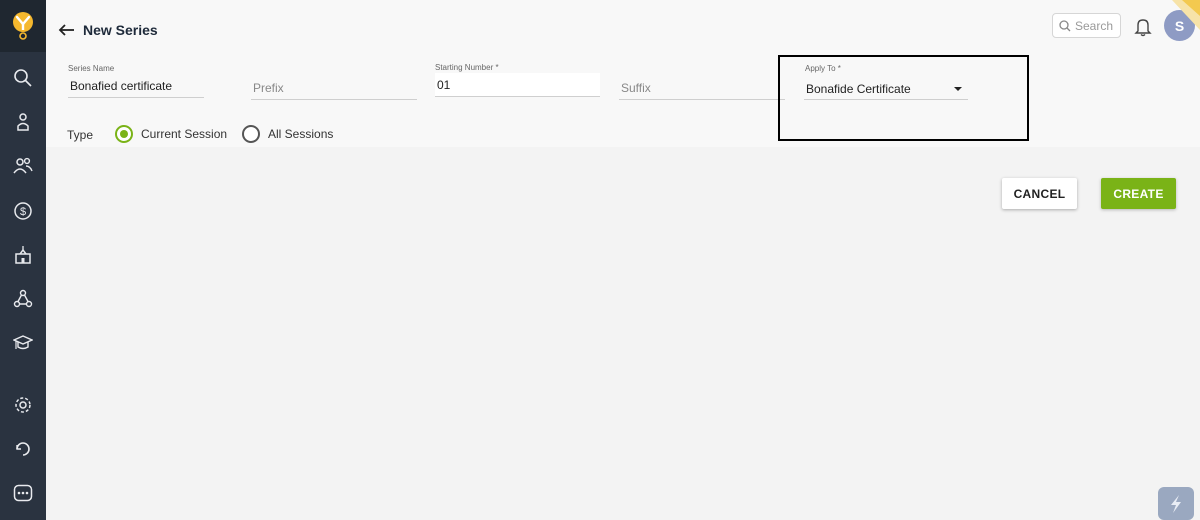 The image size is (1200, 520). I want to click on search-input, so click(1097, 25).